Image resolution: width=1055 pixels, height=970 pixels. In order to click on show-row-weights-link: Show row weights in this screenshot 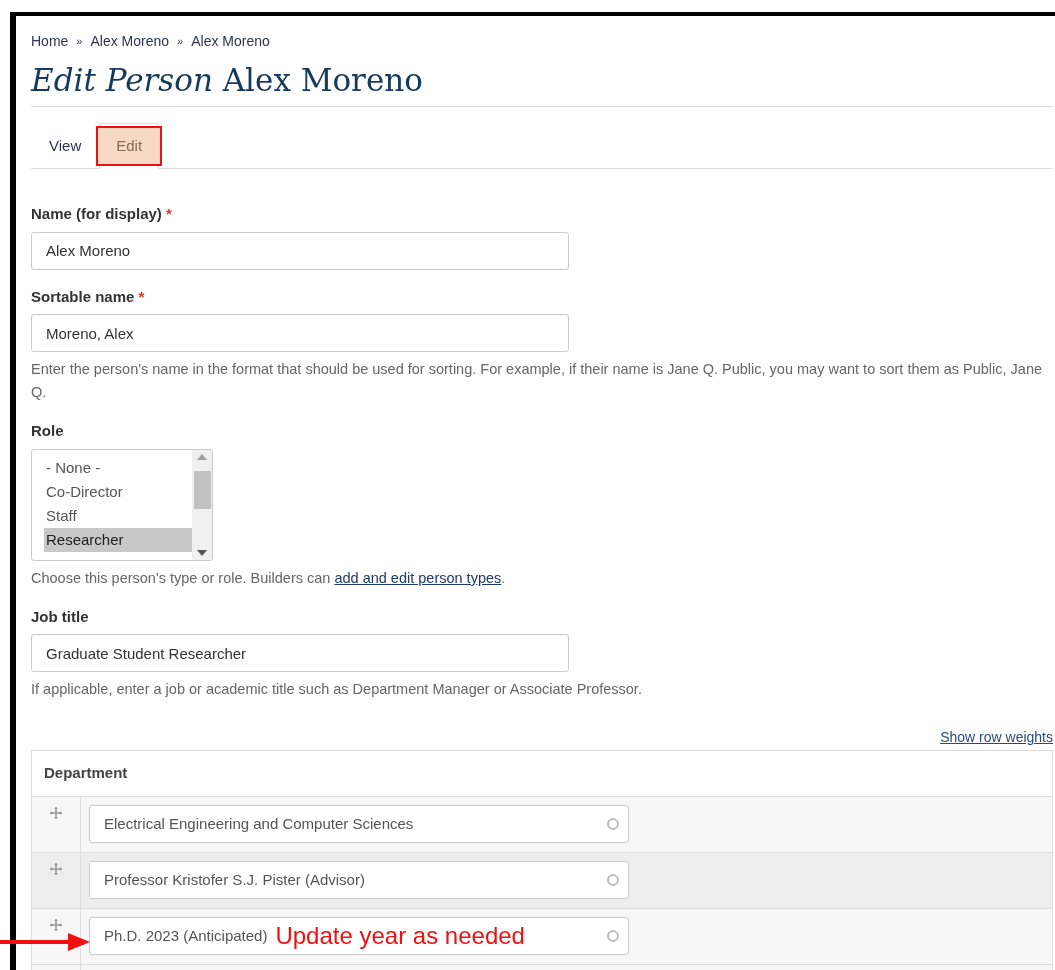, I will do `click(996, 737)`.